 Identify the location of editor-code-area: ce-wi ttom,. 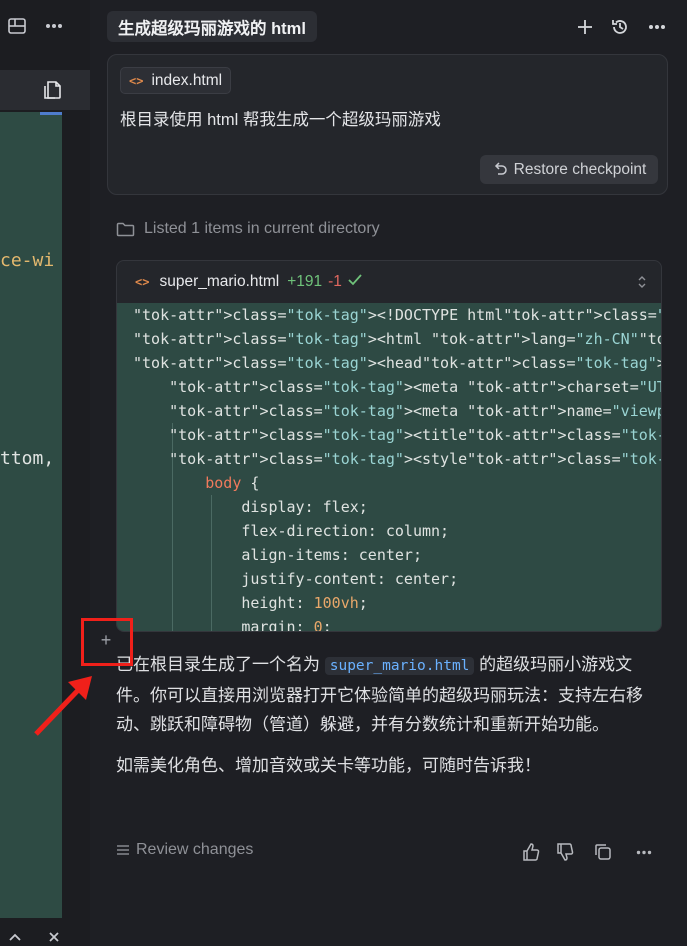
(31, 515).